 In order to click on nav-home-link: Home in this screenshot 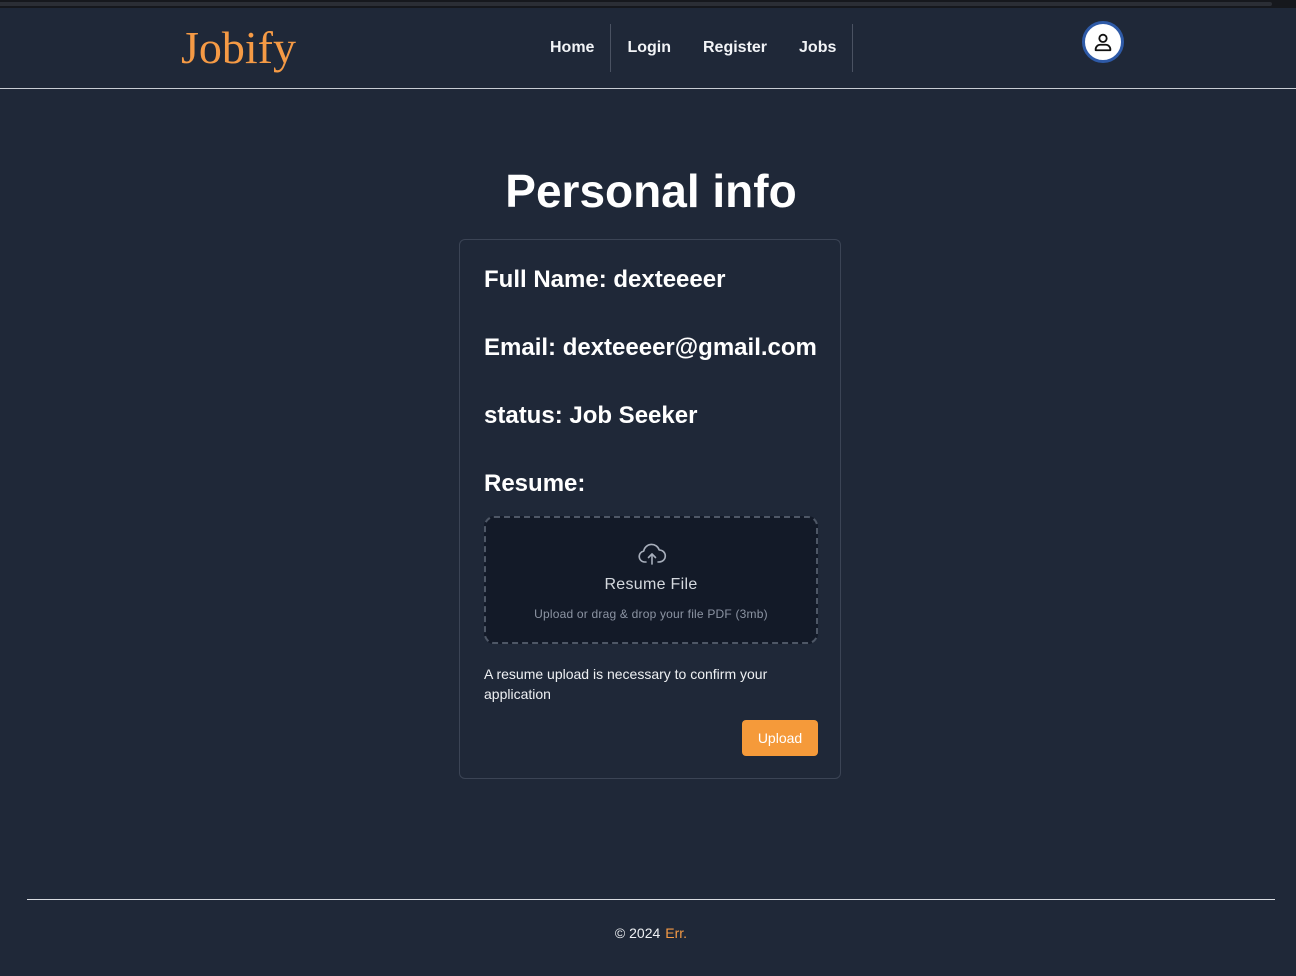, I will do `click(572, 48)`.